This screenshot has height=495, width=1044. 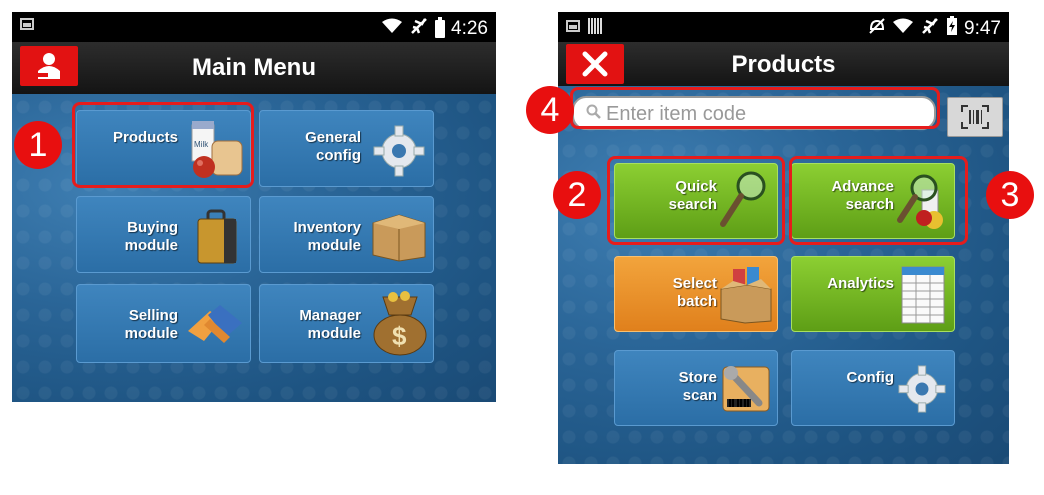 What do you see at coordinates (399, 238) in the screenshot?
I see `box-icon` at bounding box center [399, 238].